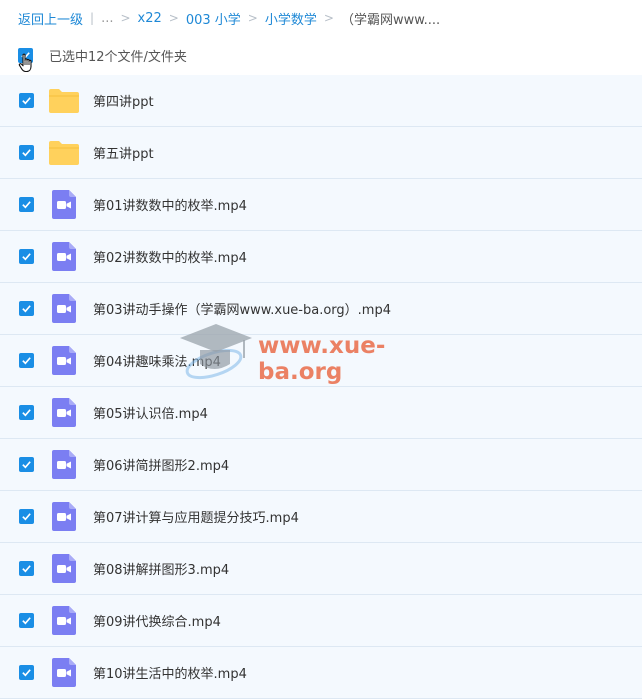  Describe the element at coordinates (291, 18) in the screenshot. I see `breadcrumb-item-math: 小学数学` at that location.